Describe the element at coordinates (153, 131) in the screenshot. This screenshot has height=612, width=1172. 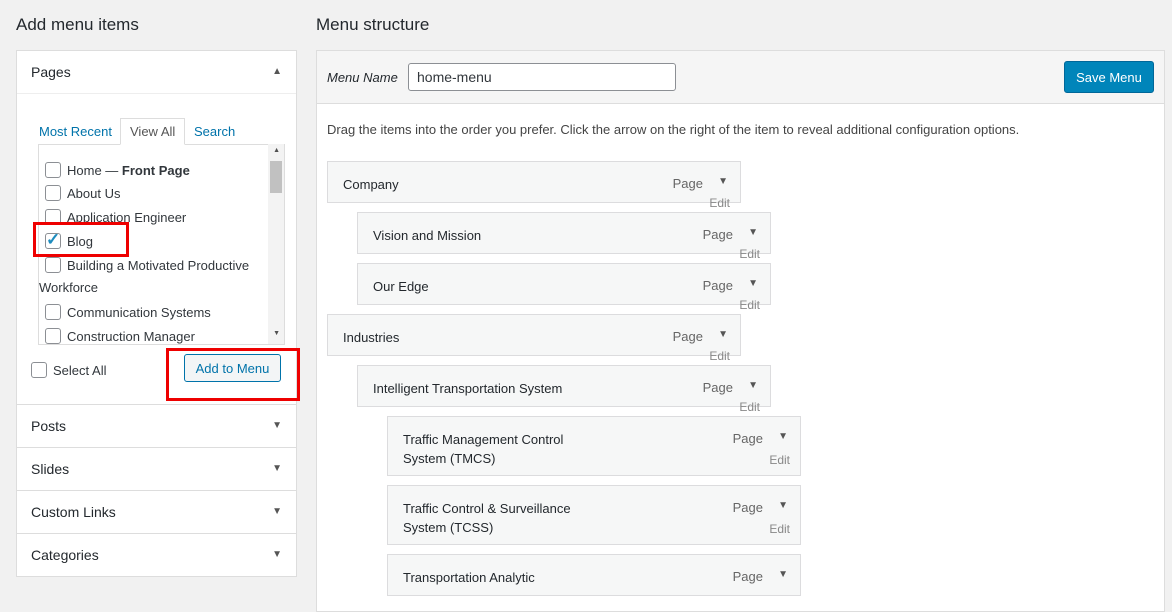
I see `tab-view-all: View All` at that location.